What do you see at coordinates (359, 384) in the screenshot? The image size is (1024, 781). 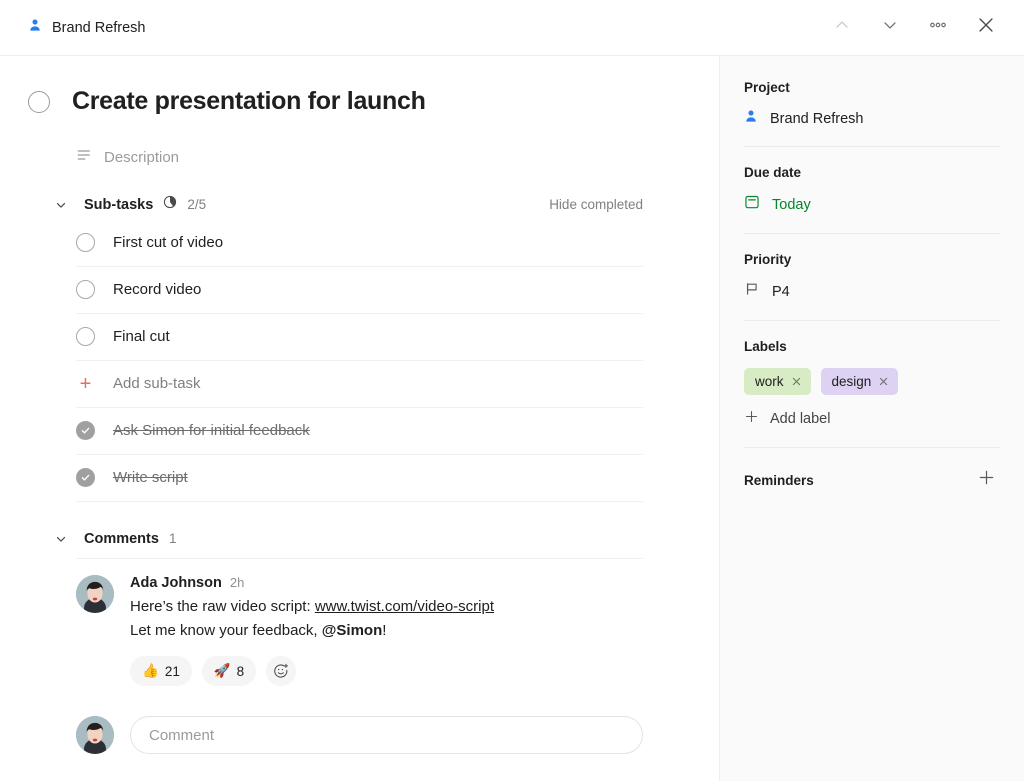 I see `add-subtask-button: + Add sub-task` at bounding box center [359, 384].